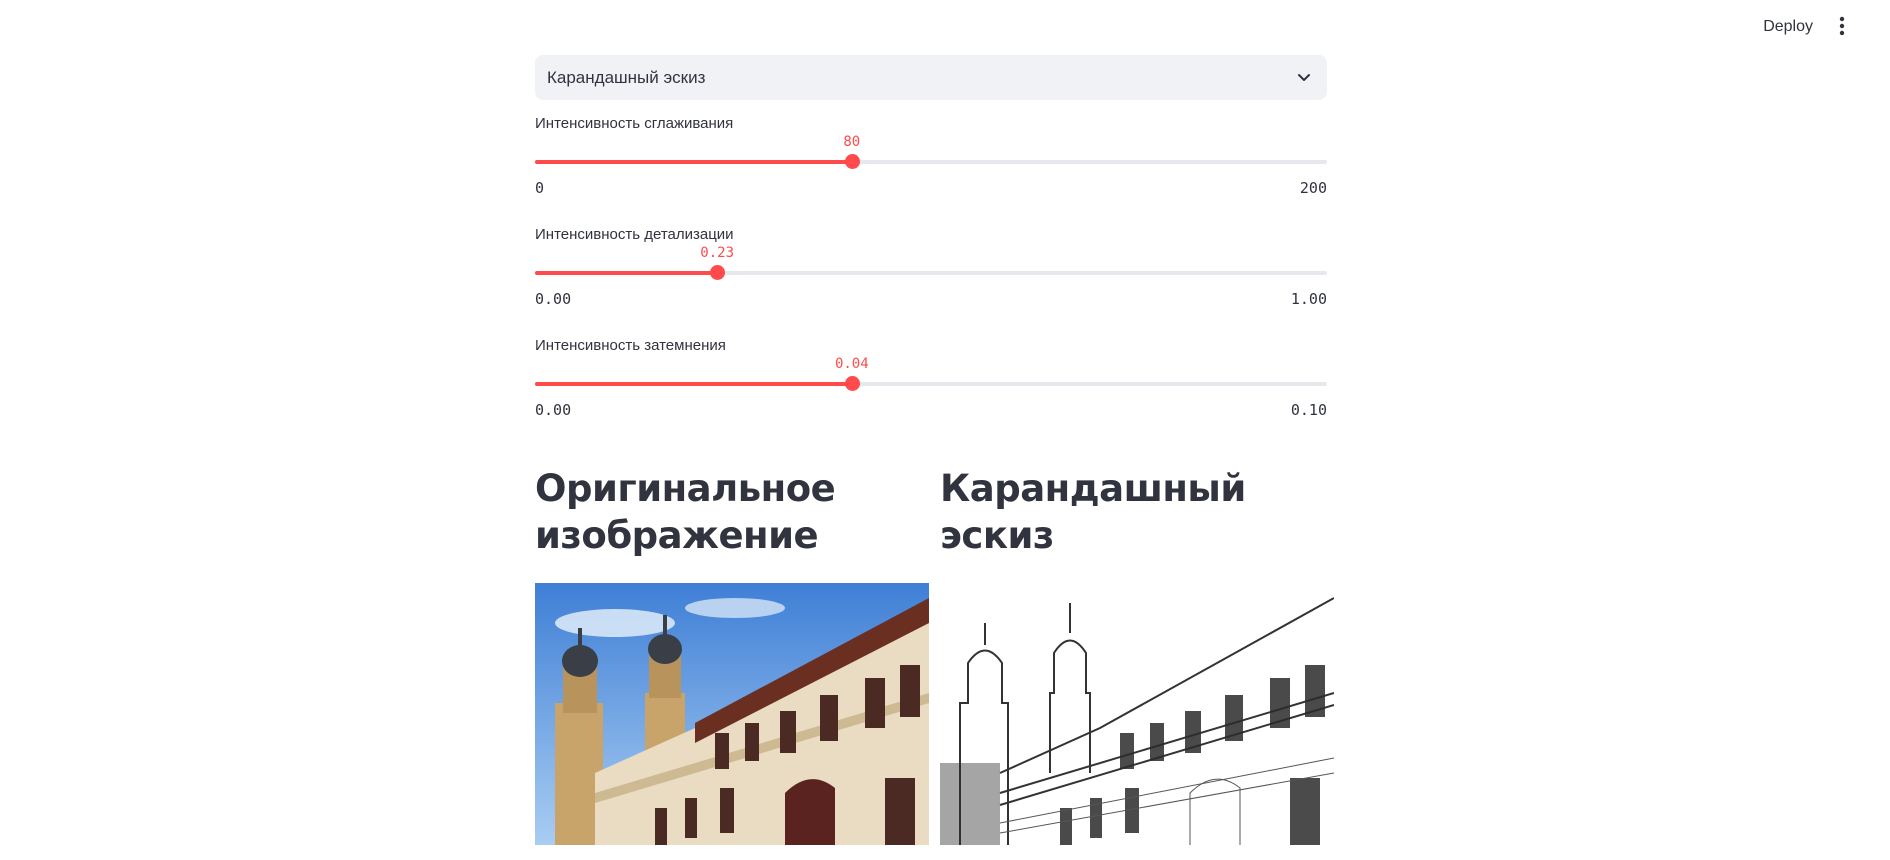  Describe the element at coordinates (634, 123) in the screenshot. I see `slider-label: Интенсивность сглаживания` at that location.